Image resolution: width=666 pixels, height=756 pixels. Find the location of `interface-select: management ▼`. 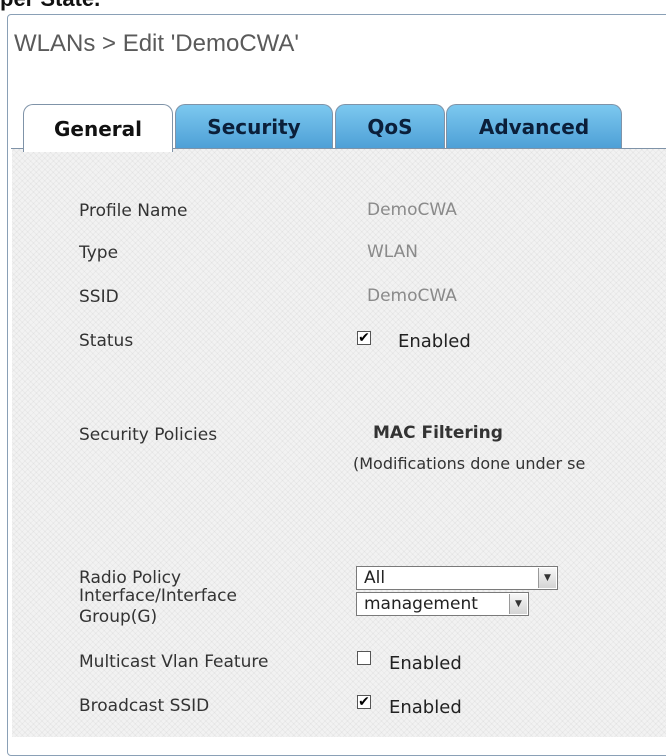

interface-select: management ▼ is located at coordinates (442, 604).